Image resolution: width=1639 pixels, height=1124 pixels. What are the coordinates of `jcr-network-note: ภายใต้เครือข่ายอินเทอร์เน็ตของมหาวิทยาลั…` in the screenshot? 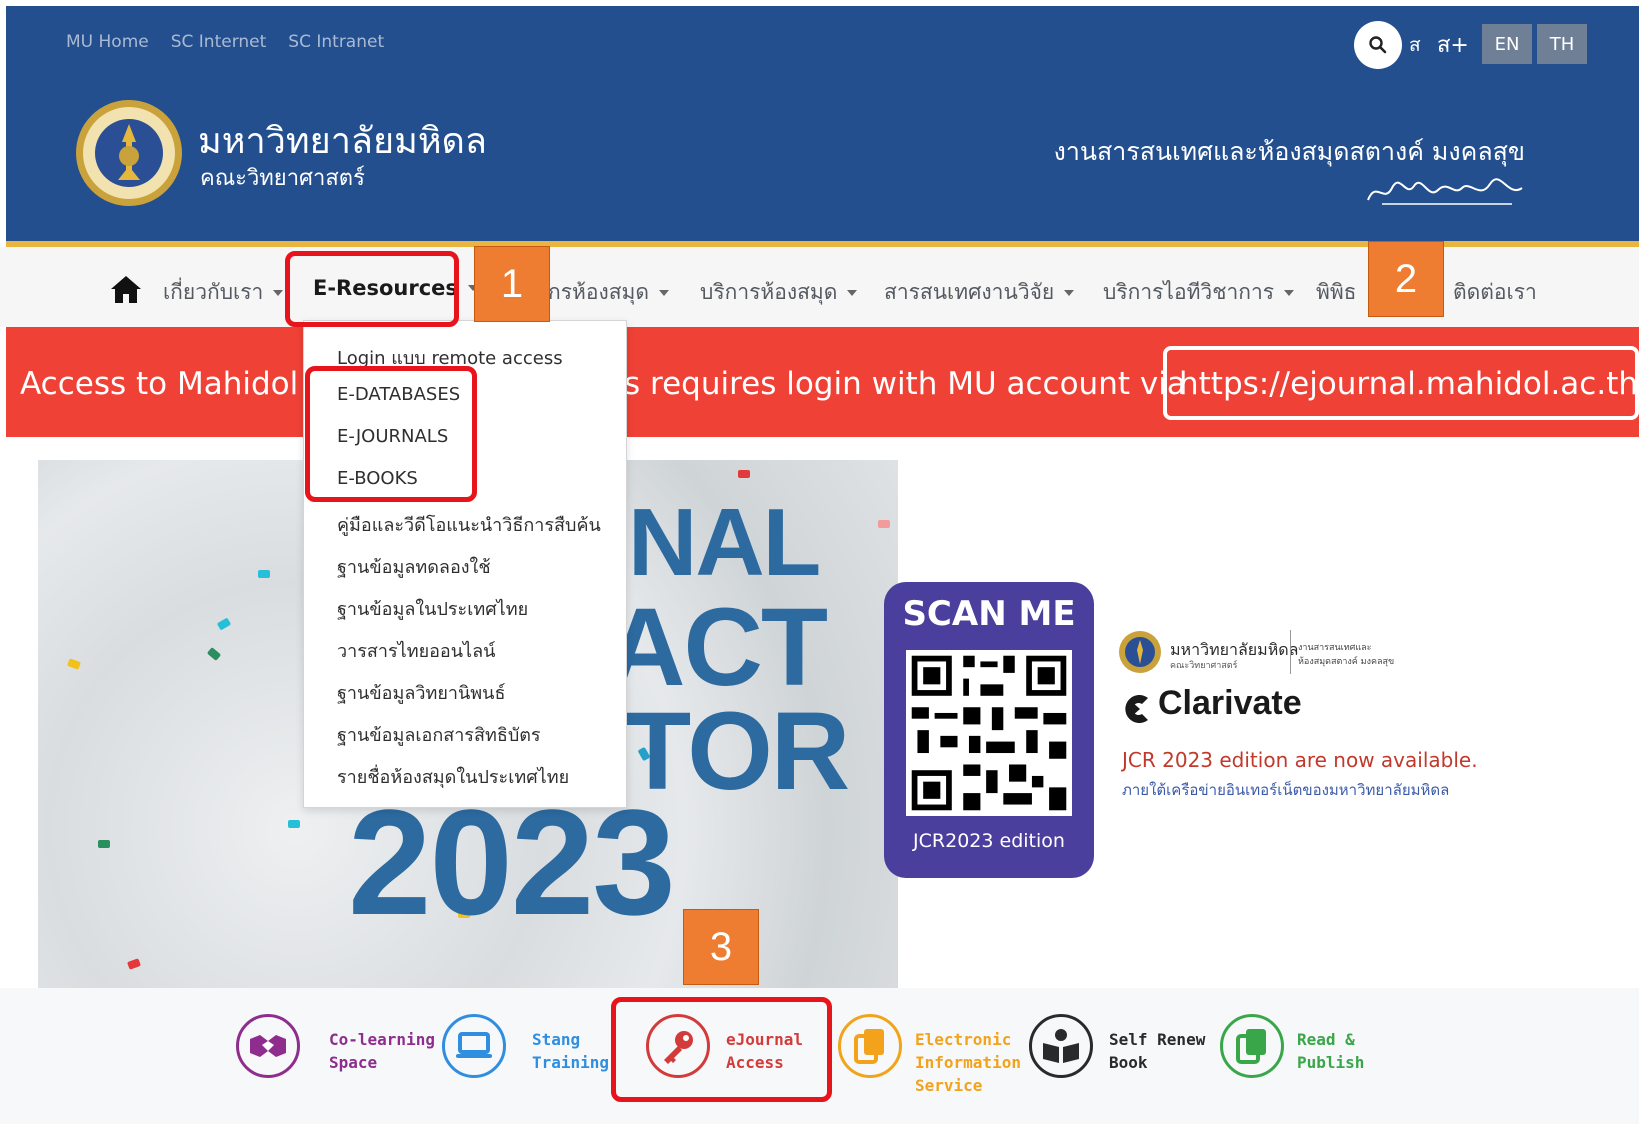 It's located at (1286, 790).